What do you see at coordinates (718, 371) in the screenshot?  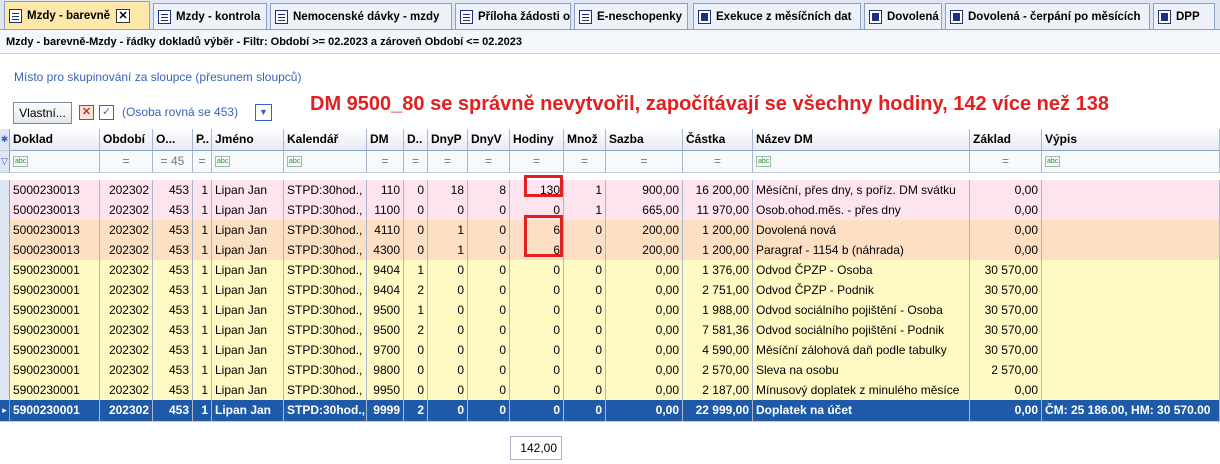 I see `cell-13: 2 570,00` at bounding box center [718, 371].